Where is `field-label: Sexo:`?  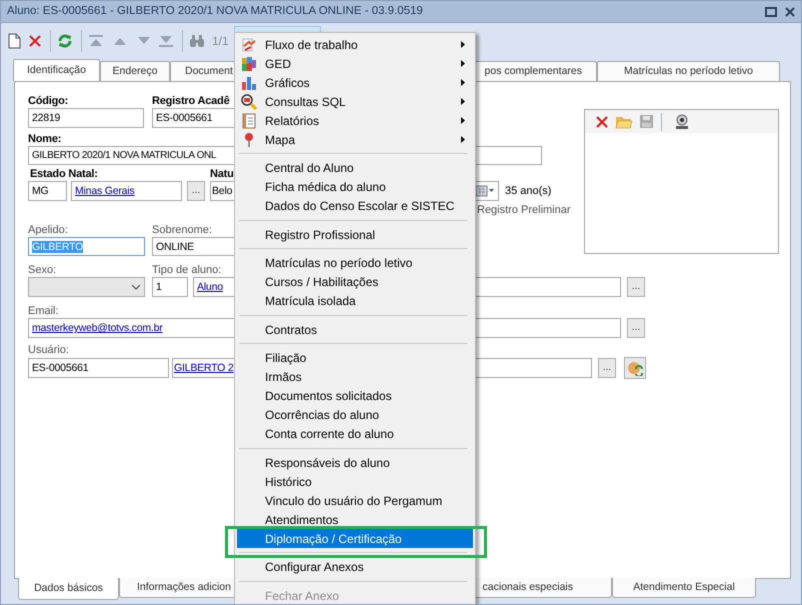 field-label: Sexo: is located at coordinates (43, 270).